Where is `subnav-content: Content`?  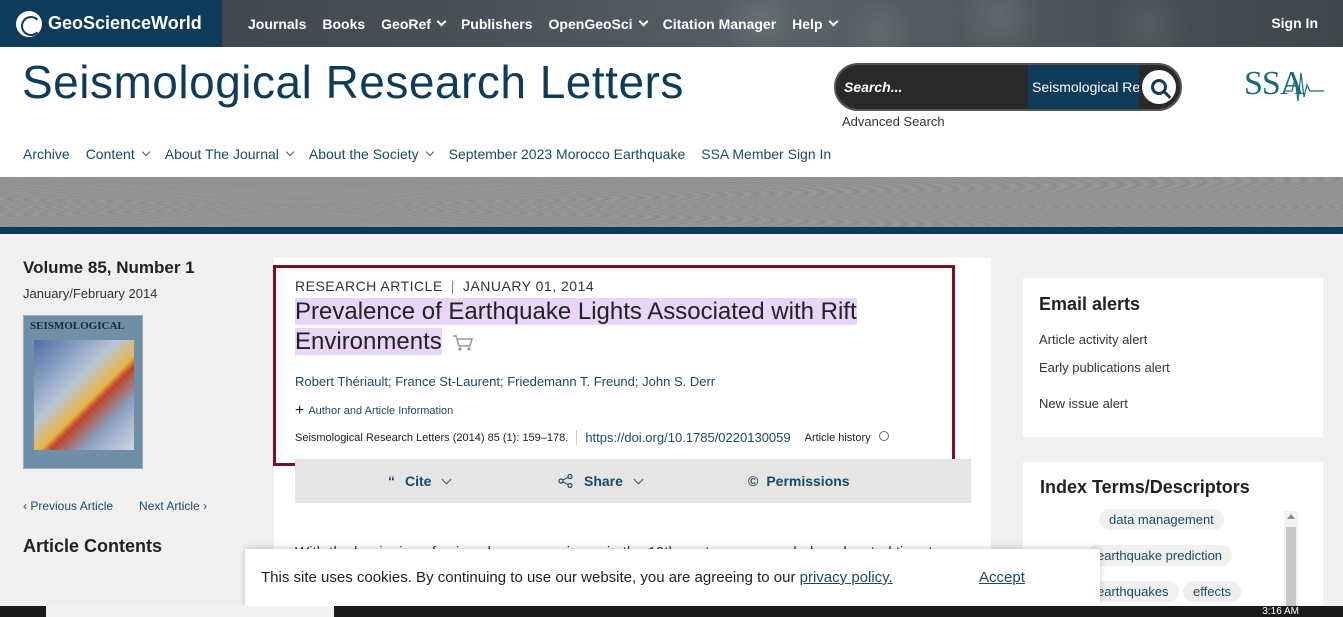
subnav-content: Content is located at coordinates (118, 154).